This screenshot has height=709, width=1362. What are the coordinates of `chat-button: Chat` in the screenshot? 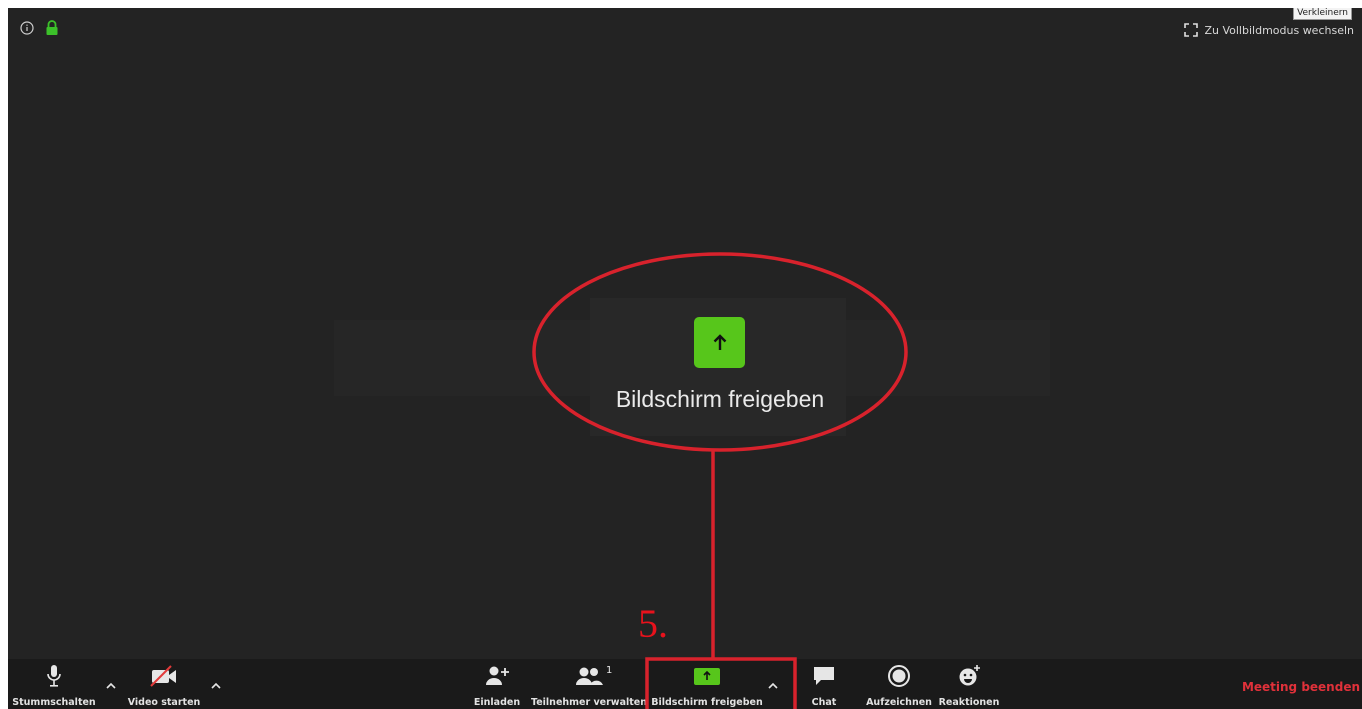 It's located at (824, 684).